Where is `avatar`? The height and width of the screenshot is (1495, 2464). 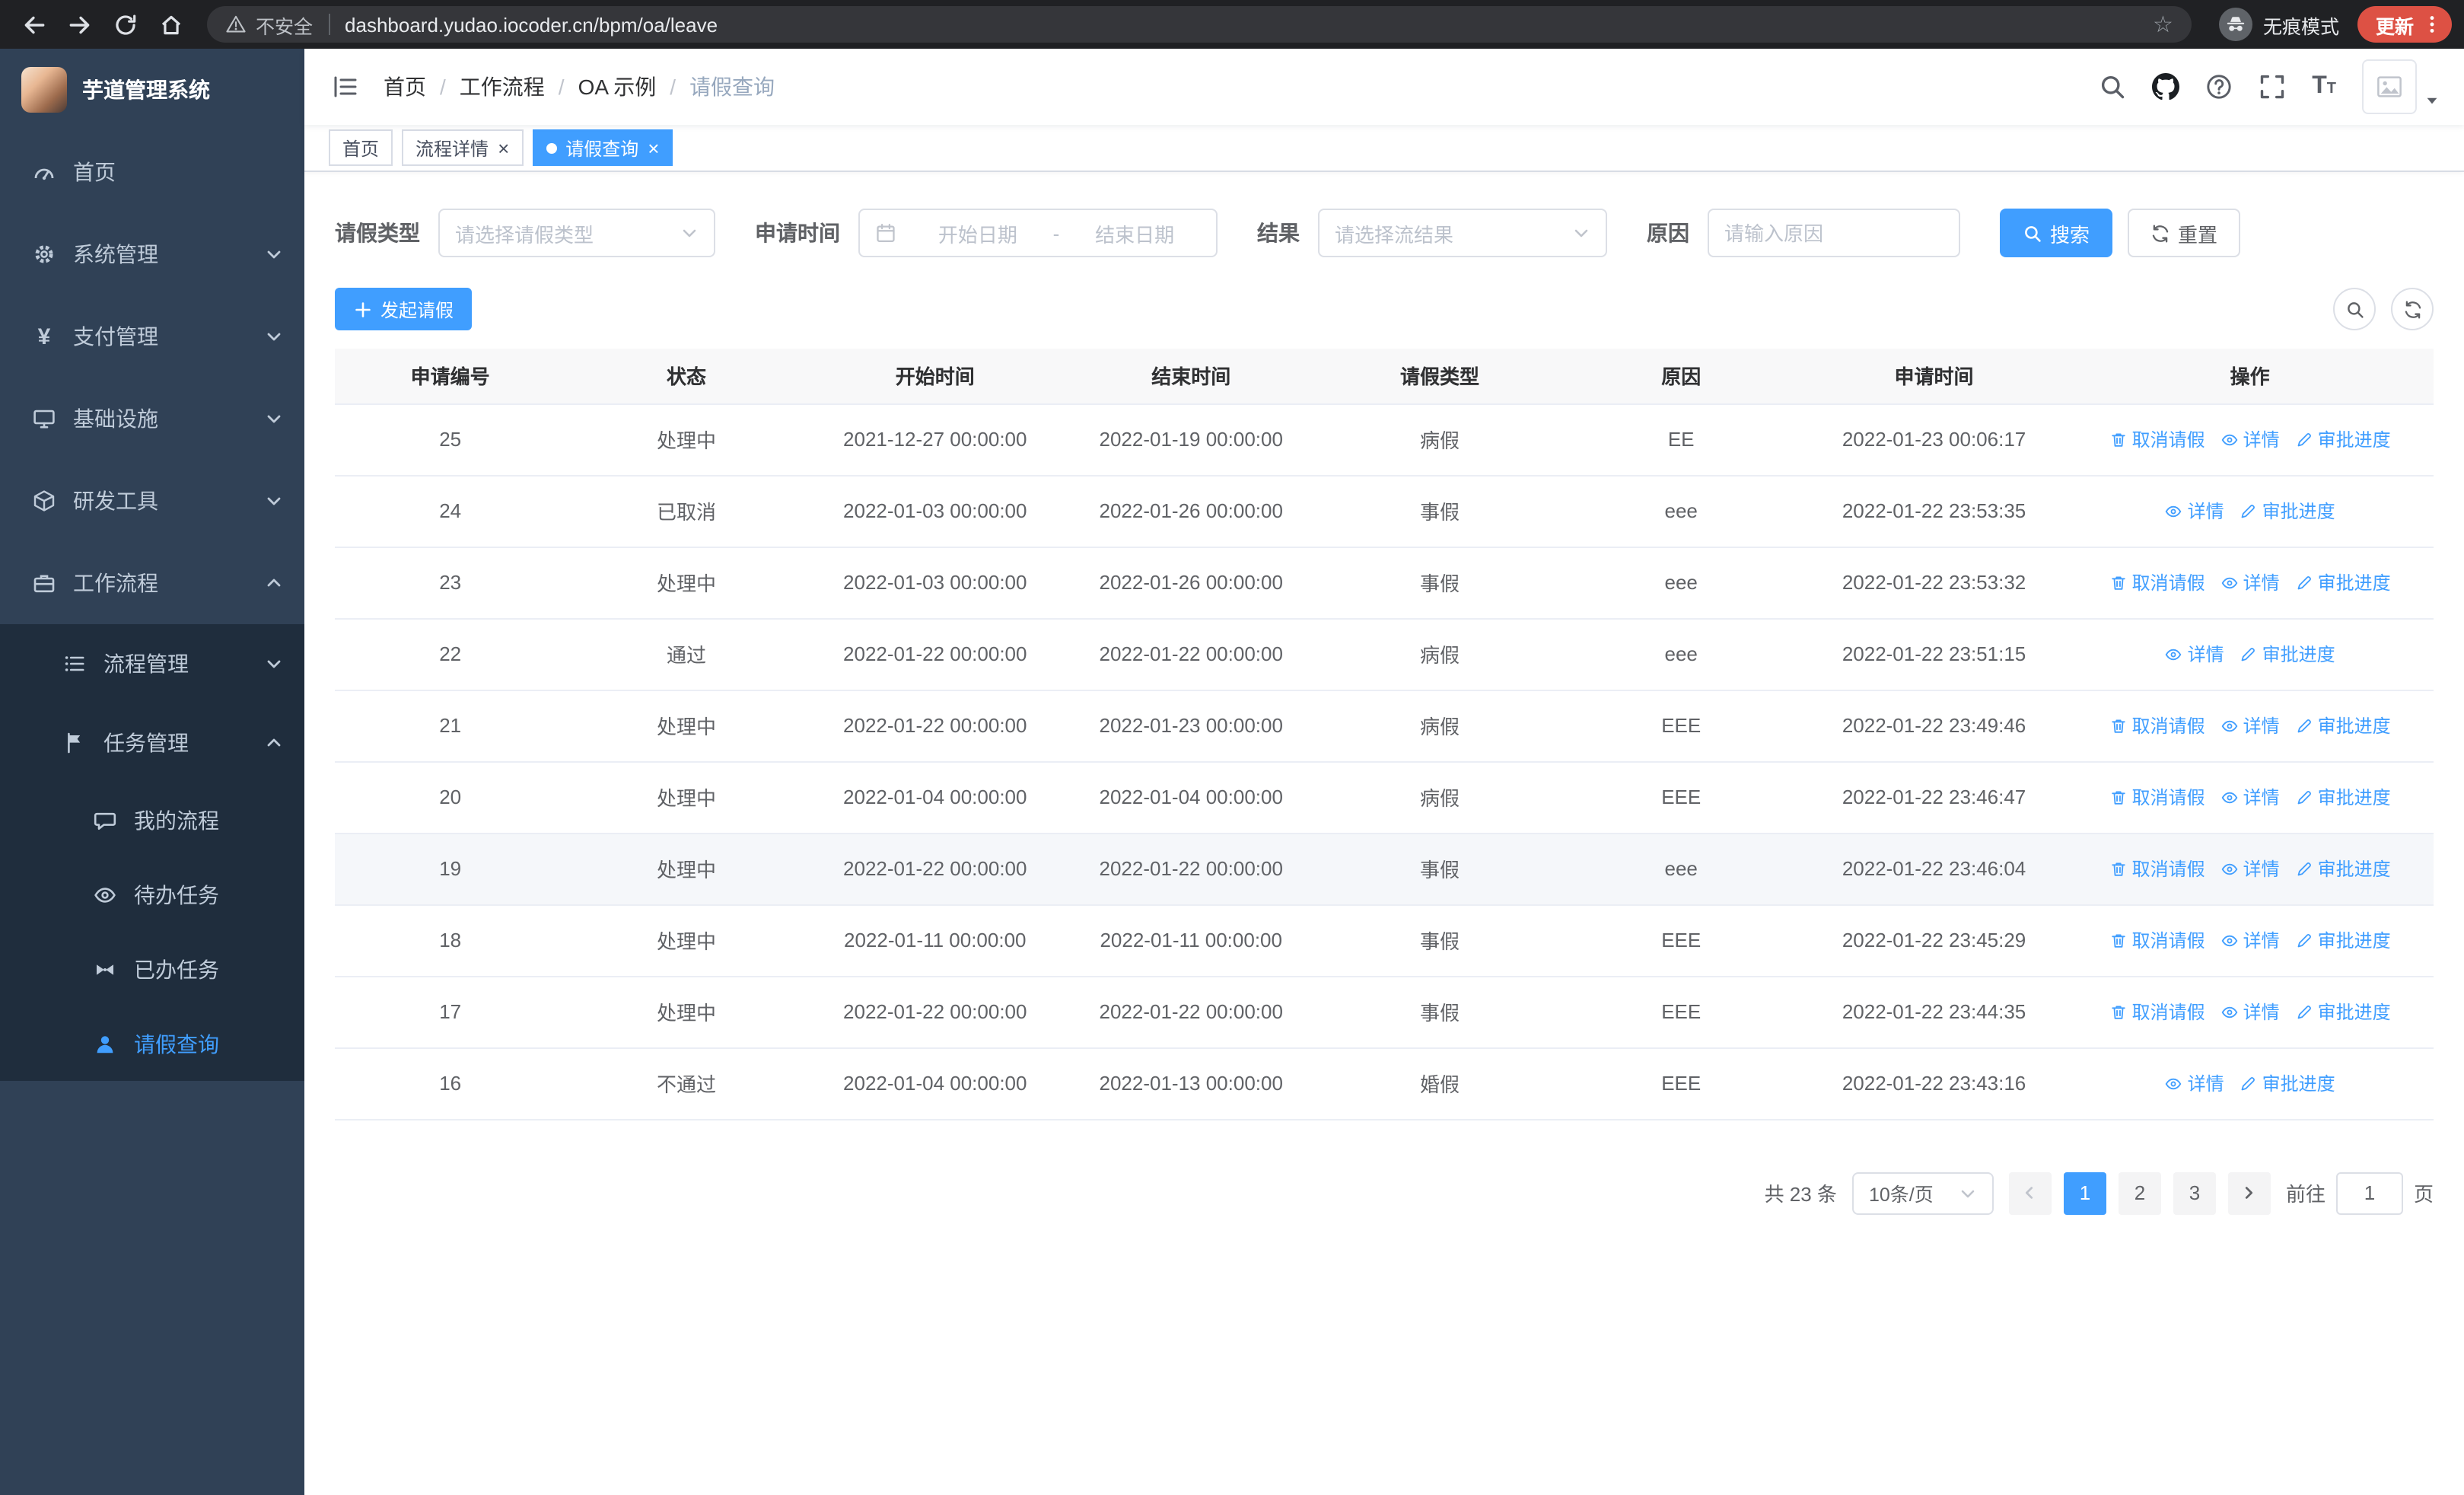
avatar is located at coordinates (2389, 87).